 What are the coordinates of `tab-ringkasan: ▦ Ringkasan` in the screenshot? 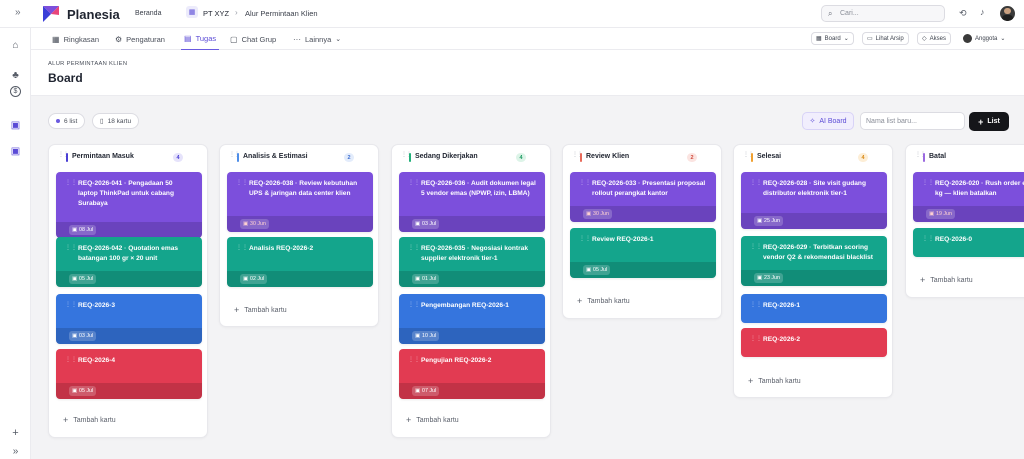 It's located at (75, 39).